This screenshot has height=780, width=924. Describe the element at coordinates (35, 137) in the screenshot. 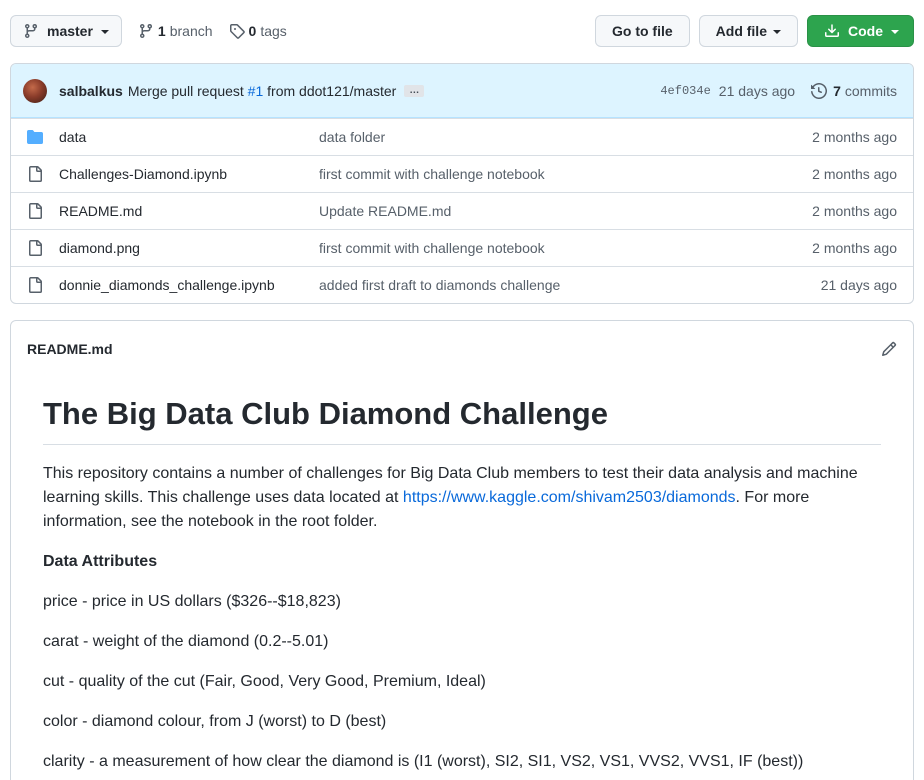

I see `folder-icon` at that location.